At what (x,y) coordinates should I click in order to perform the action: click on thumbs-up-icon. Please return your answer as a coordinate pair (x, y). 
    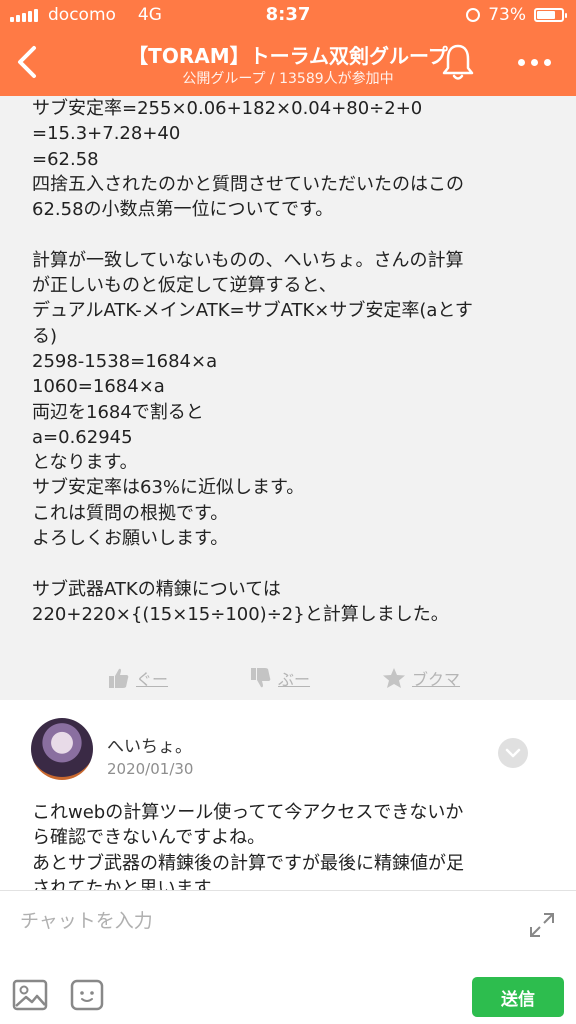
    Looking at the image, I should click on (119, 678).